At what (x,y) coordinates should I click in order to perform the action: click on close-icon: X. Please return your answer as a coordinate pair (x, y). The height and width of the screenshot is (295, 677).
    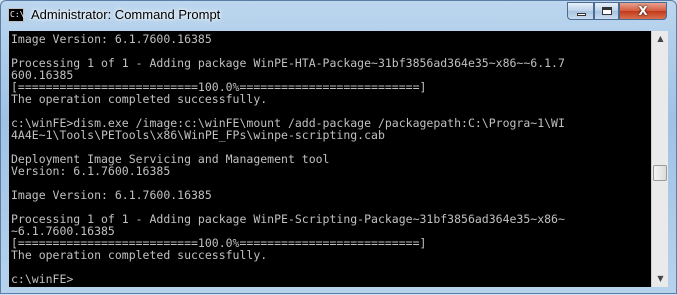
    Looking at the image, I should click on (643, 11).